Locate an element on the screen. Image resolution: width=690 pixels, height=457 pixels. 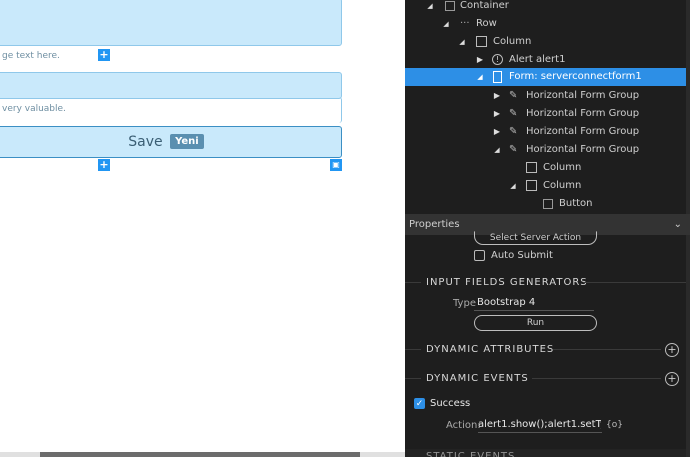
select-underline is located at coordinates (534, 310).